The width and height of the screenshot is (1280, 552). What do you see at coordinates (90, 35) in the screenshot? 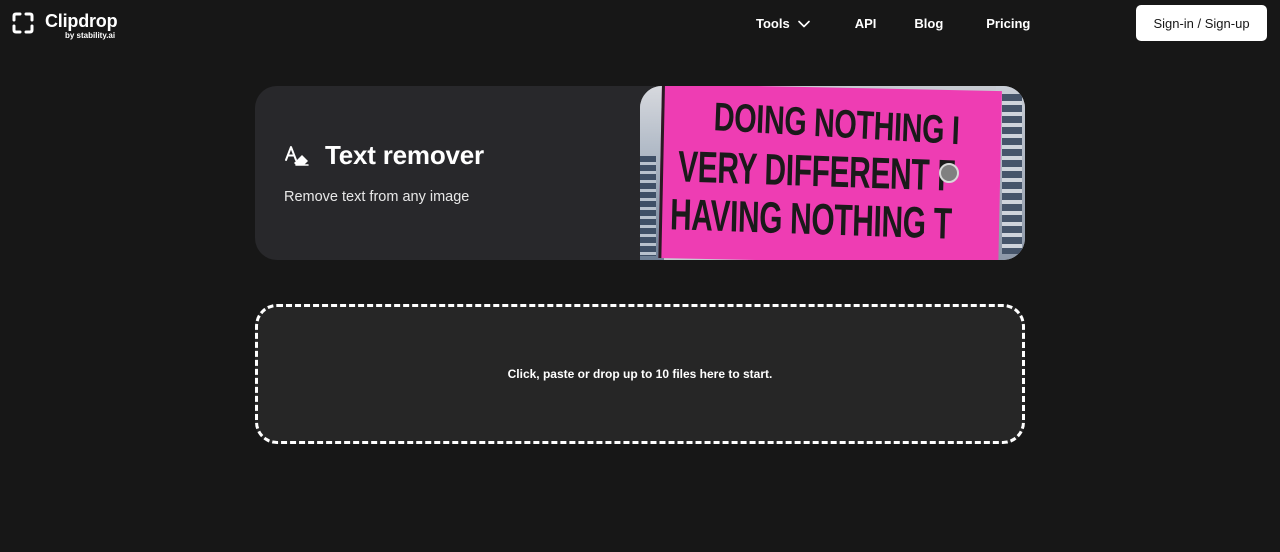
I see `logo-byline: by stability.ai` at bounding box center [90, 35].